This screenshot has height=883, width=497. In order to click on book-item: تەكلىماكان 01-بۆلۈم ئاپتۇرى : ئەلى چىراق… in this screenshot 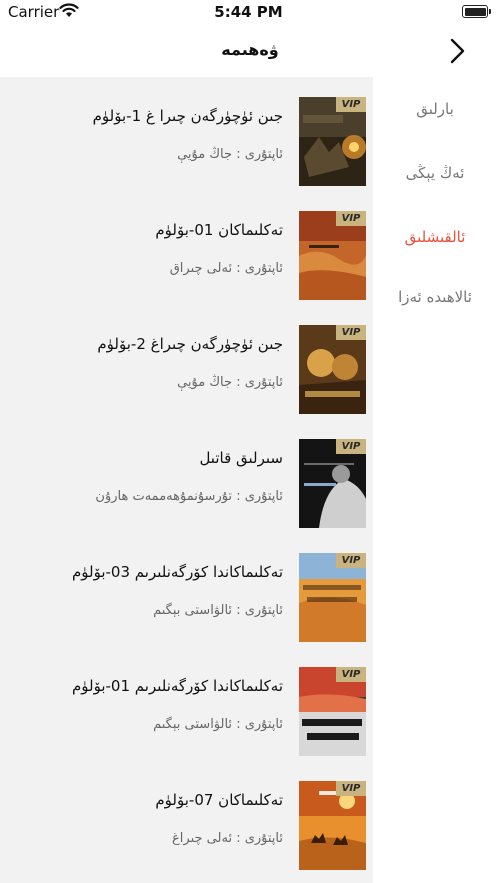, I will do `click(186, 248)`.